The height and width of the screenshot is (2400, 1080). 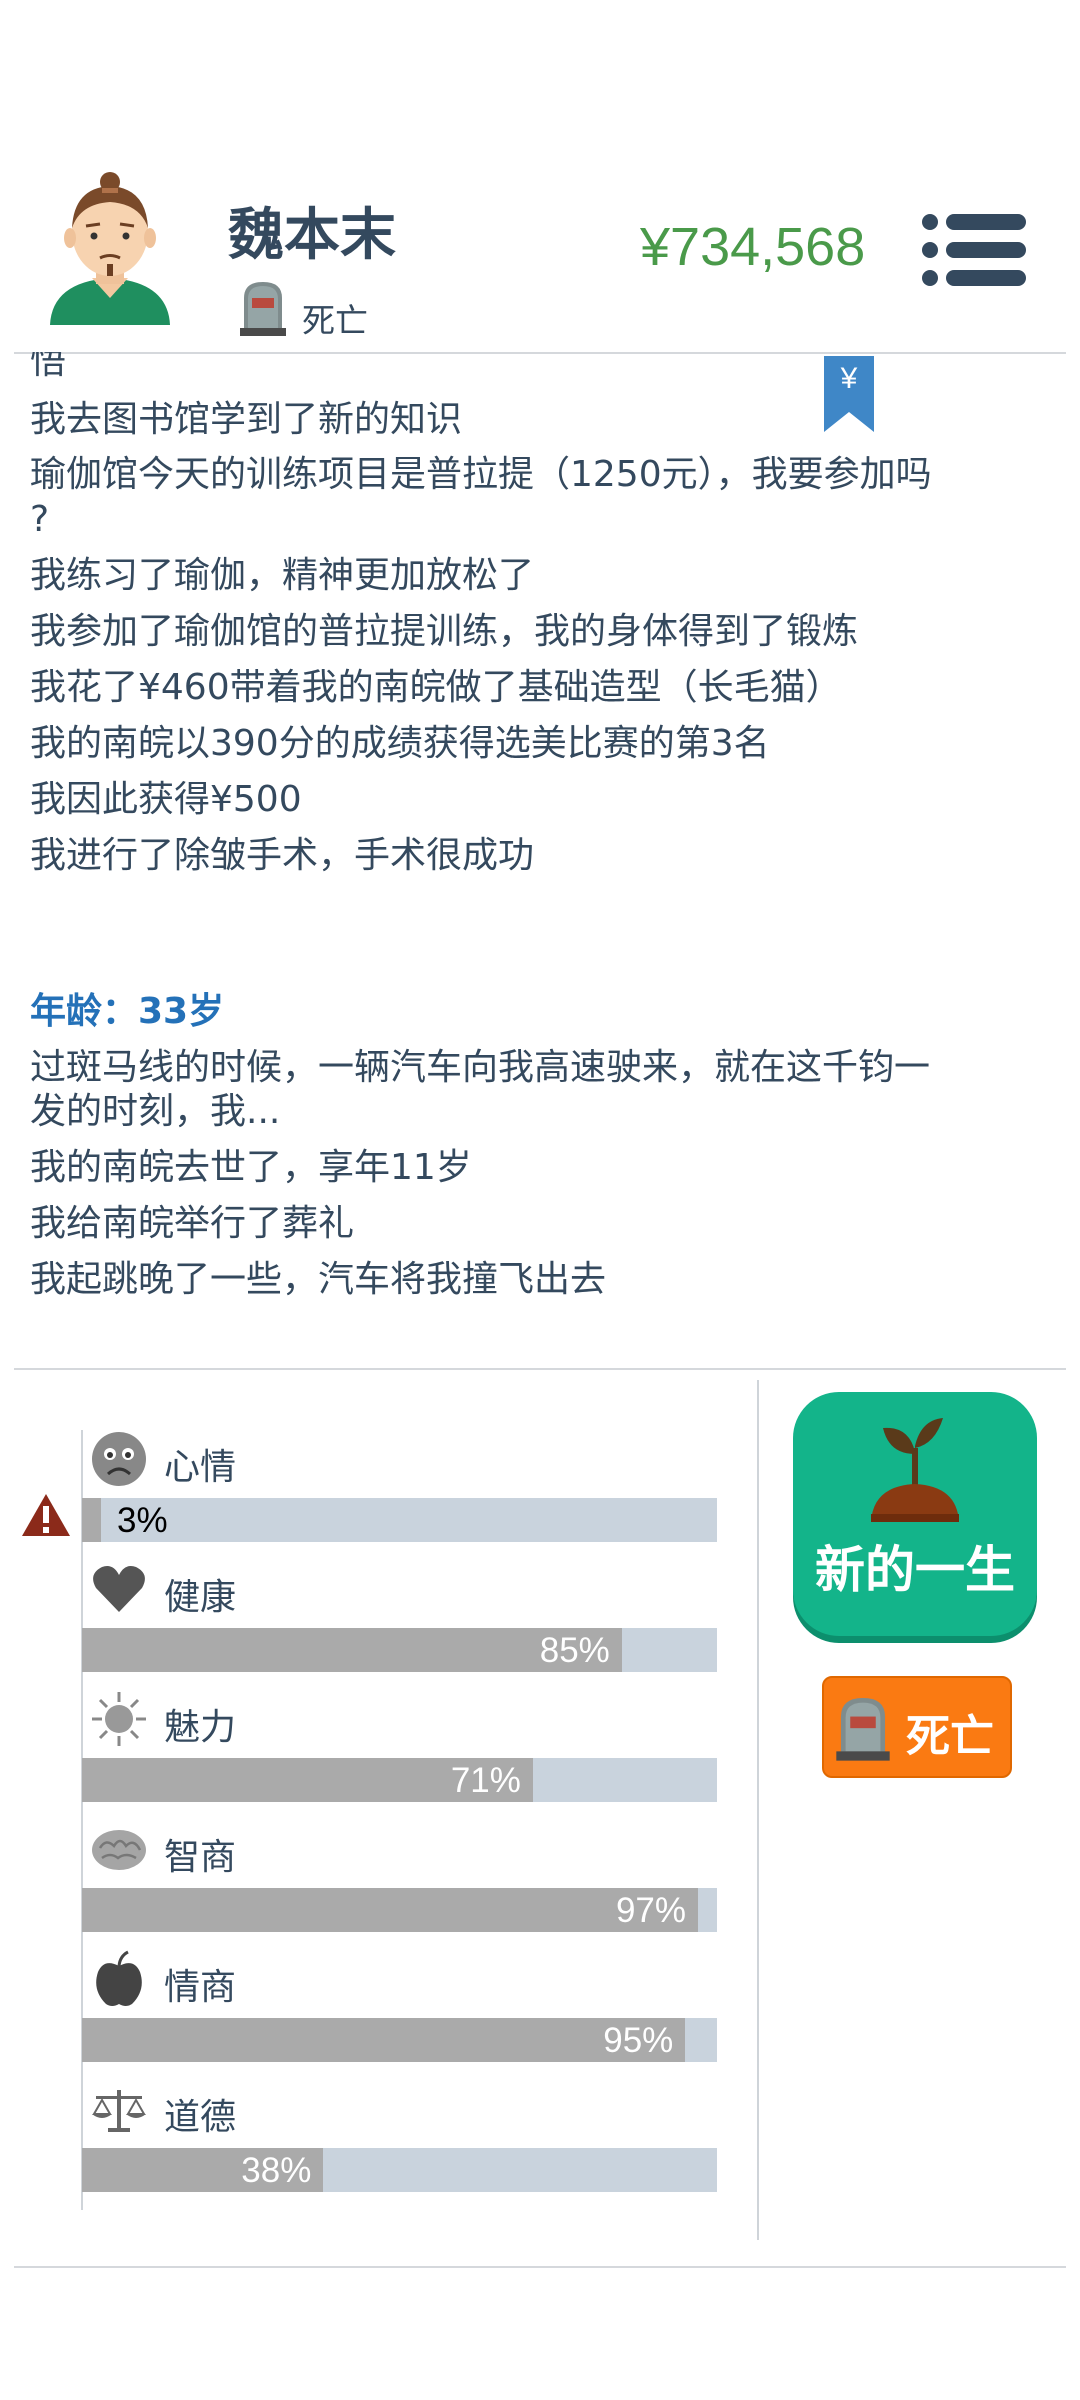 What do you see at coordinates (399, 1780) in the screenshot?
I see `stat-bar: 71%` at bounding box center [399, 1780].